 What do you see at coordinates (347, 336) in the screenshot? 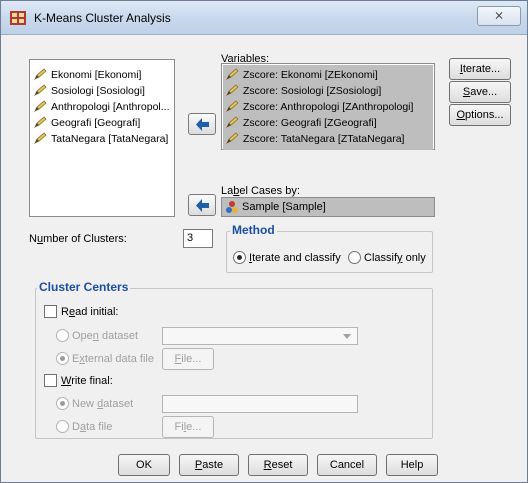
I see `chevron-down-icon` at bounding box center [347, 336].